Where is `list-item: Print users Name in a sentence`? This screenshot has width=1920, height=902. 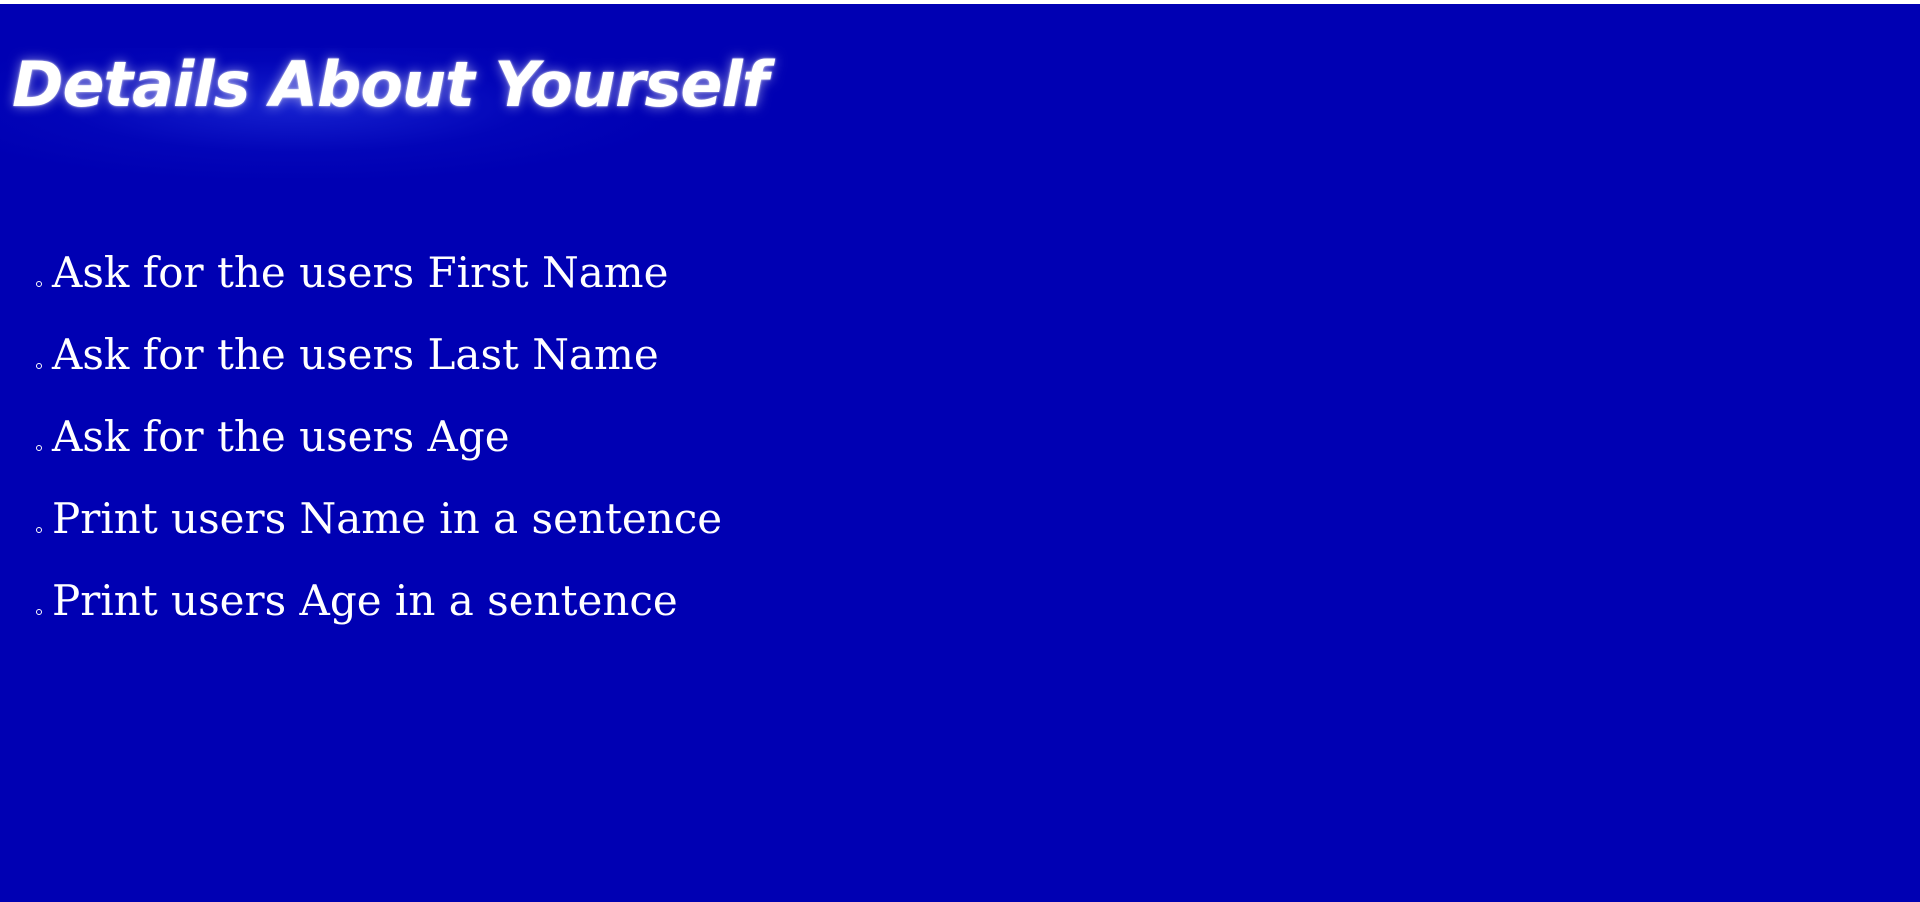 list-item: Print users Name in a sentence is located at coordinates (379, 519).